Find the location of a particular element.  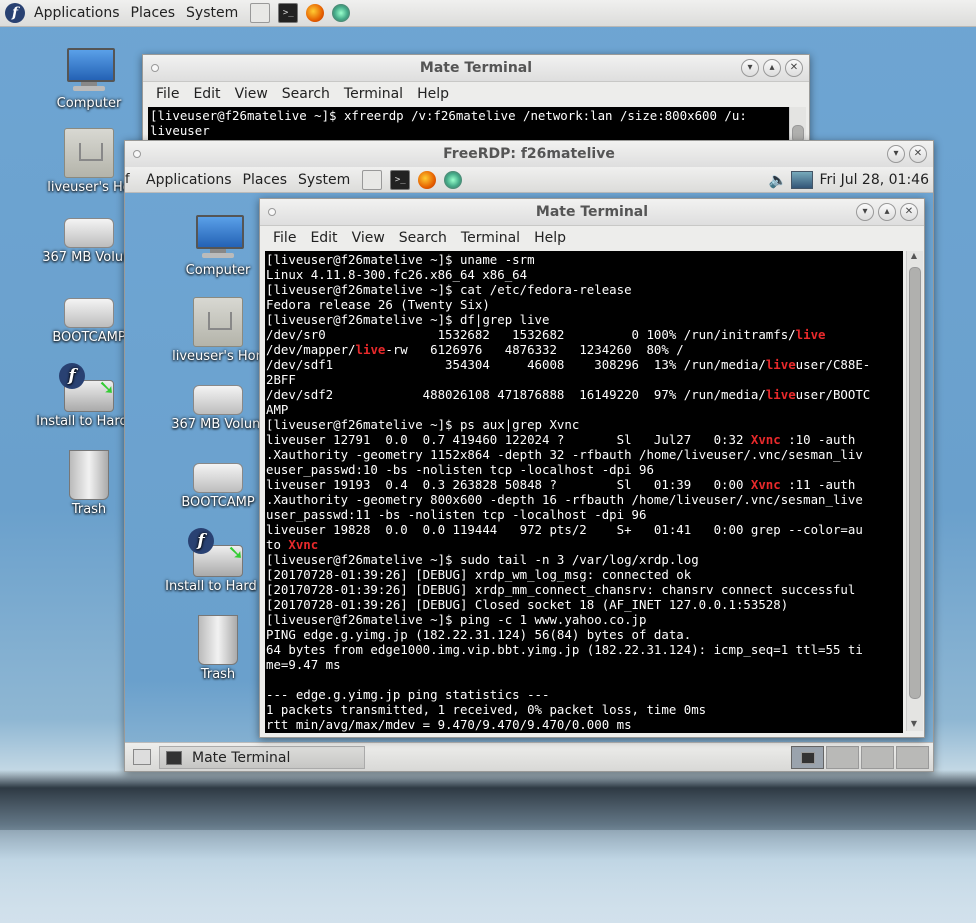

terminal-scrollbar: ▲ ▼ is located at coordinates (914, 491).